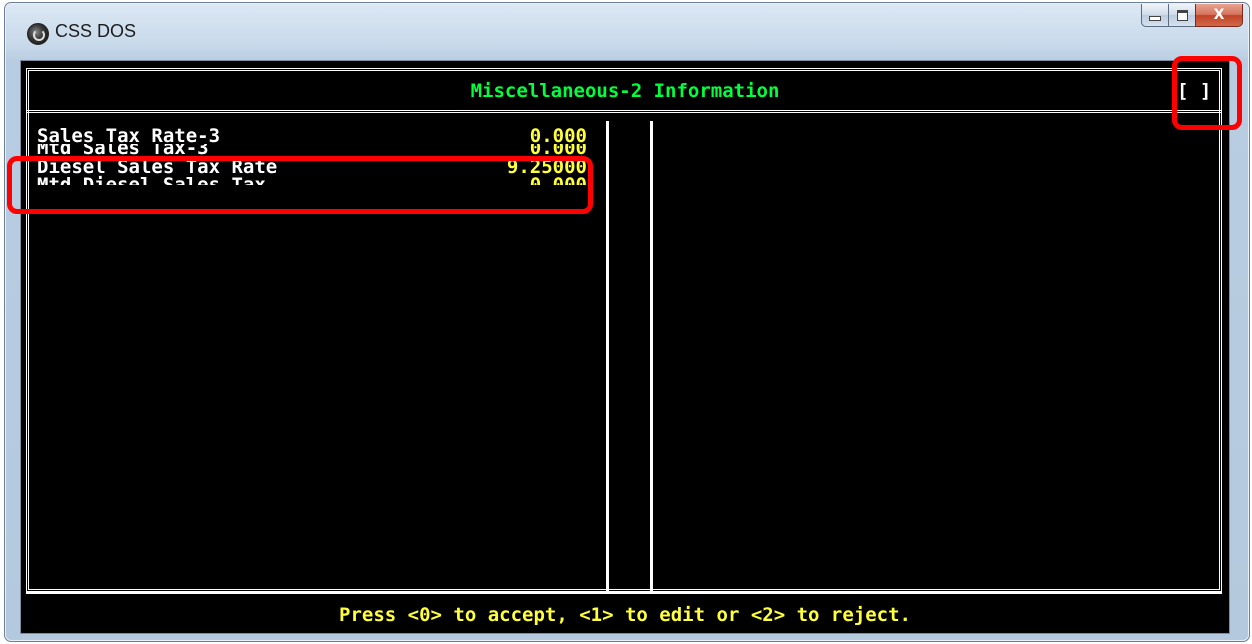  I want to click on maximize-icon, so click(1182, 15).